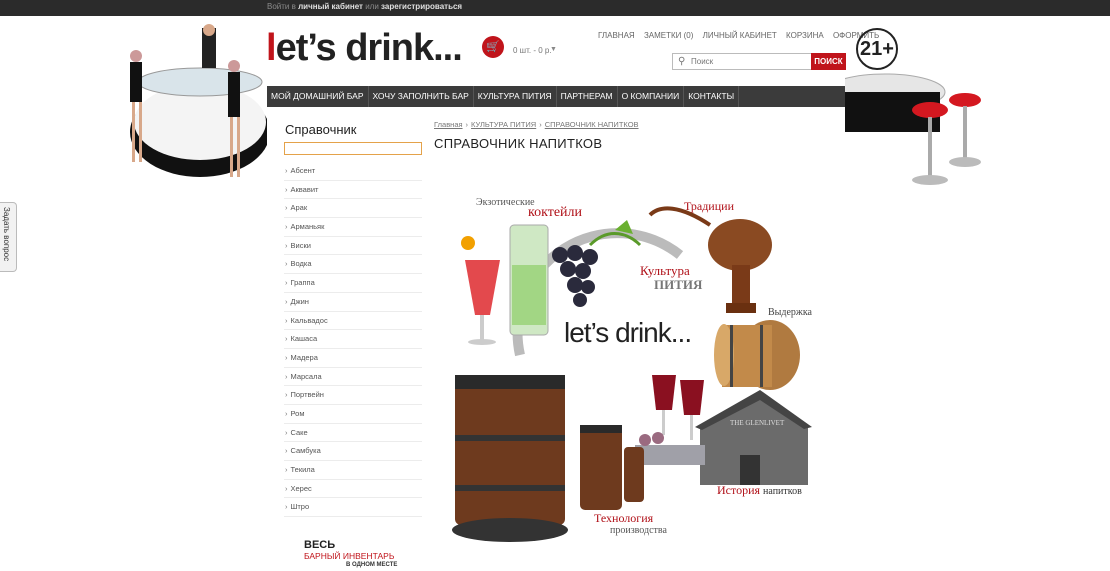 The height and width of the screenshot is (571, 1110). I want to click on ask-question-label: Задать вопрос, so click(6, 234).